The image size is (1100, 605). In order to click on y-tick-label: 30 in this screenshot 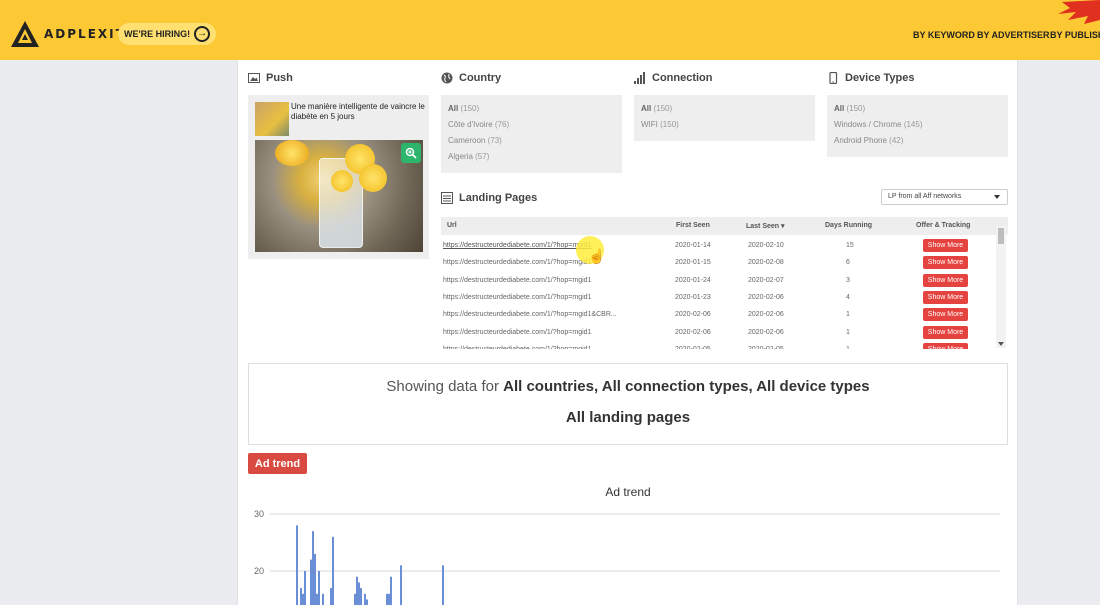, I will do `click(259, 514)`.